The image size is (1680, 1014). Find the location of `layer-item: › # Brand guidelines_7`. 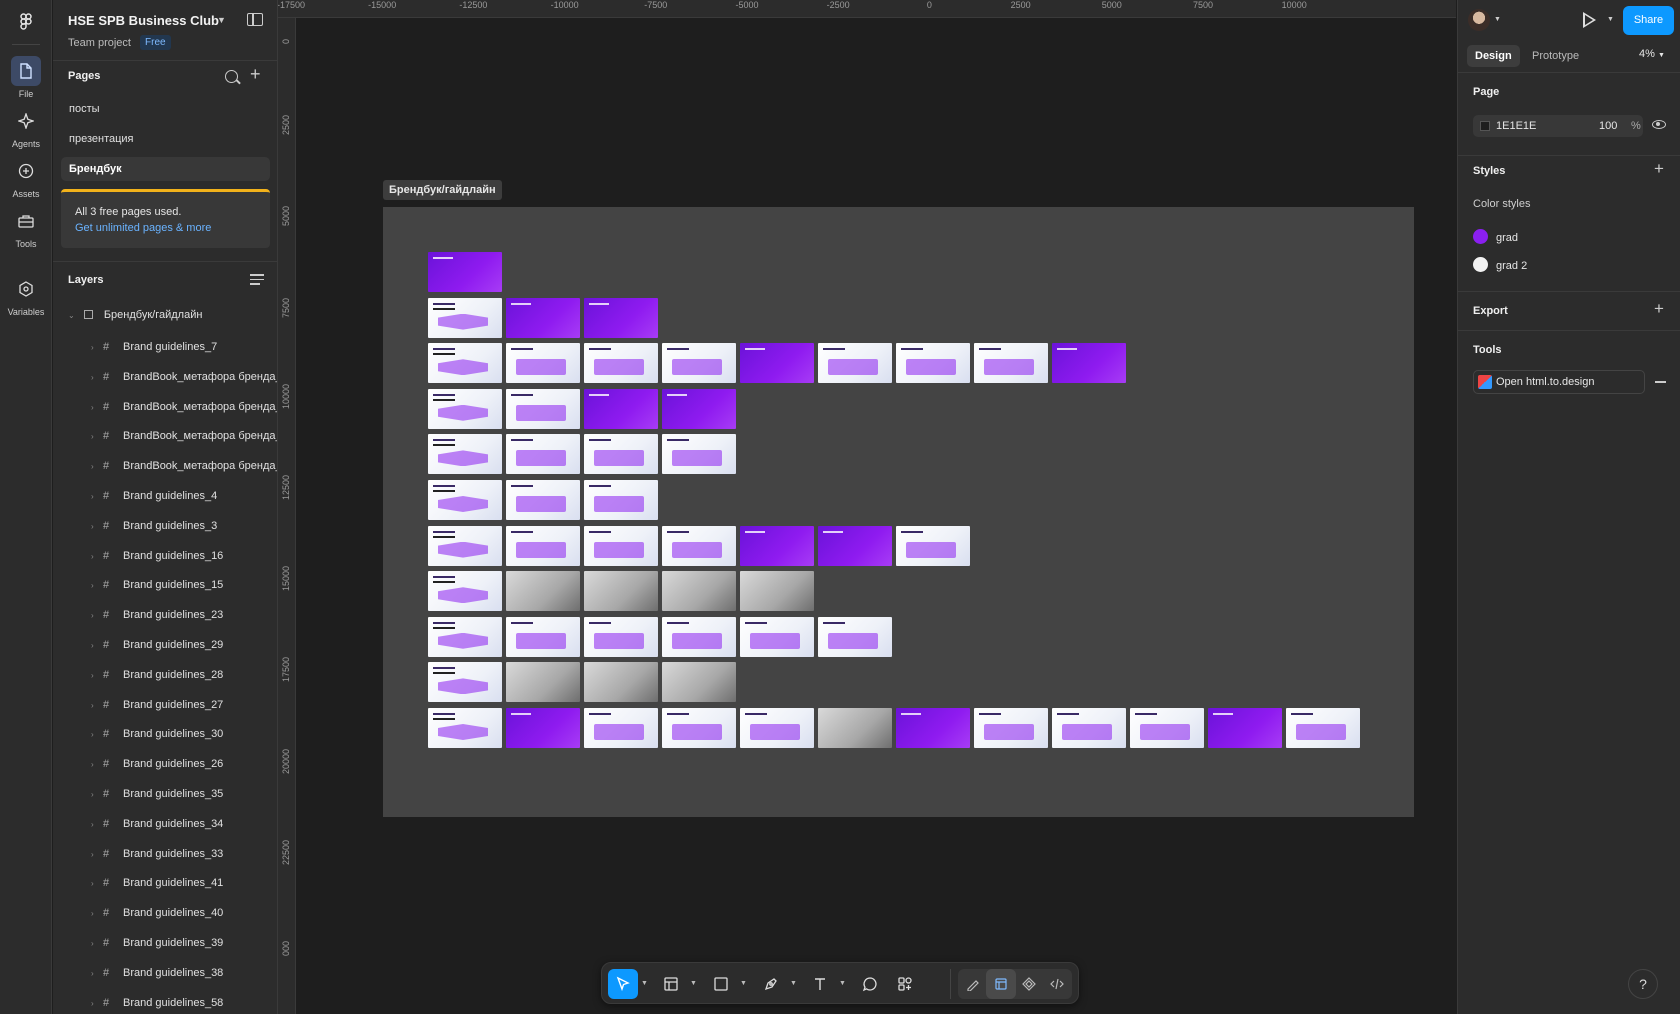

layer-item: › # Brand guidelines_7 is located at coordinates (165, 348).